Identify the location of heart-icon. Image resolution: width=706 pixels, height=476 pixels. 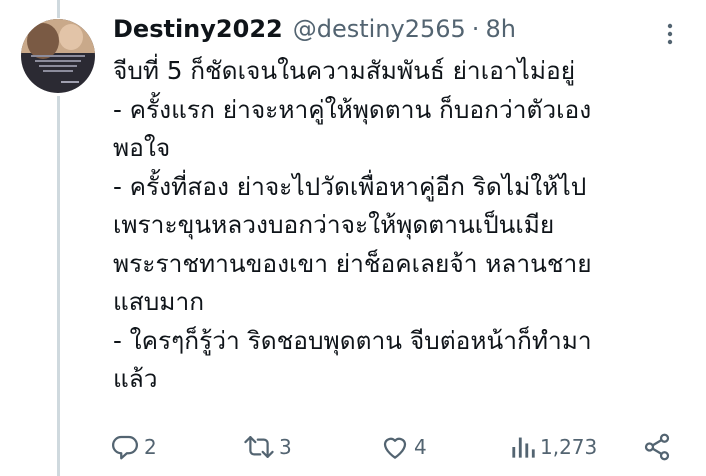
(395, 447).